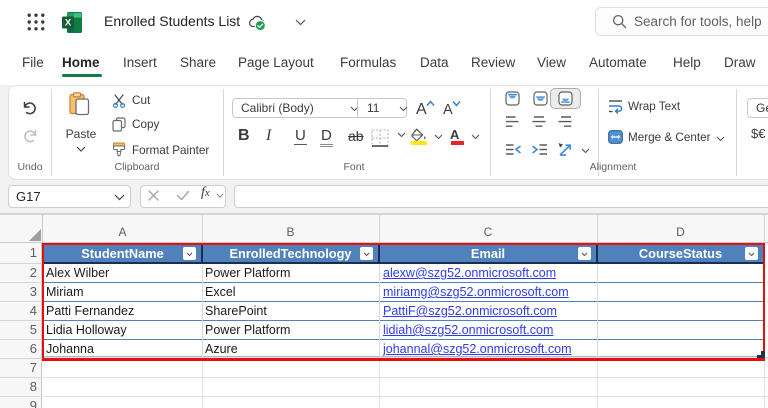 The image size is (768, 408). What do you see at coordinates (68, 23) in the screenshot?
I see `svg-text: X` at bounding box center [68, 23].